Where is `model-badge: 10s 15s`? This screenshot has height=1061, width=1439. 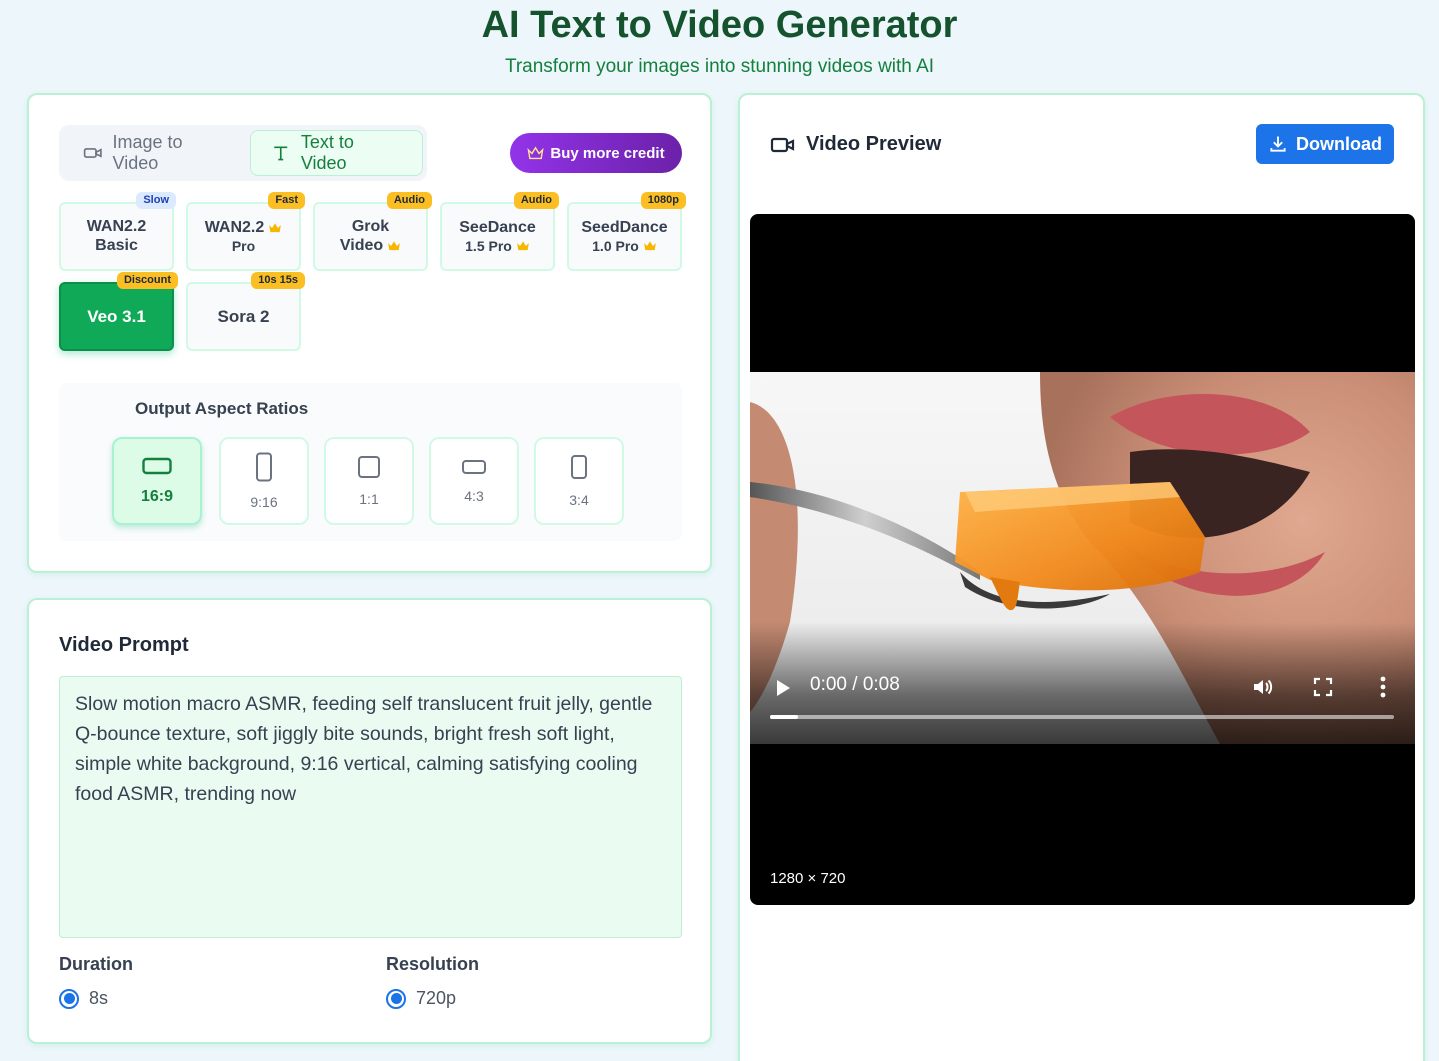
model-badge: 10s 15s is located at coordinates (278, 280).